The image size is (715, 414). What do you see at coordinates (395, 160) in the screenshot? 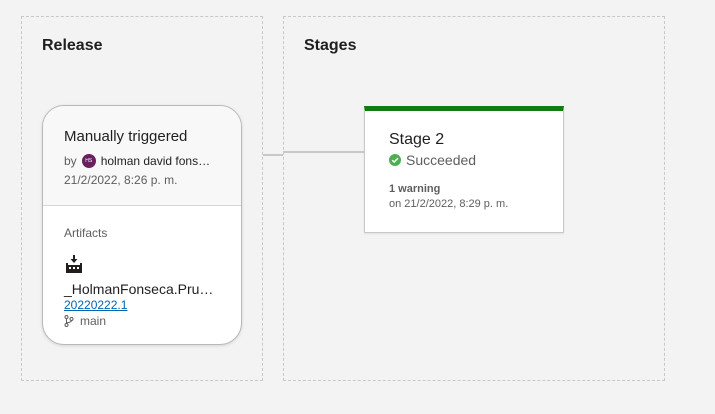
I see `succeeded-check-icon` at bounding box center [395, 160].